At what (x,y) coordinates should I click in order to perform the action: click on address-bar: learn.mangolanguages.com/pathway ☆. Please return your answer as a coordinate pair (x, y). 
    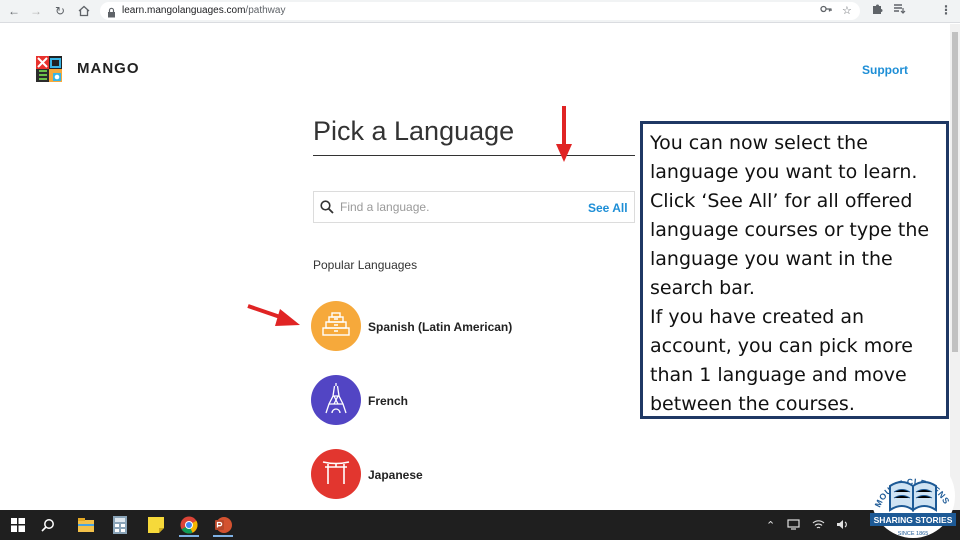
    Looking at the image, I should click on (480, 11).